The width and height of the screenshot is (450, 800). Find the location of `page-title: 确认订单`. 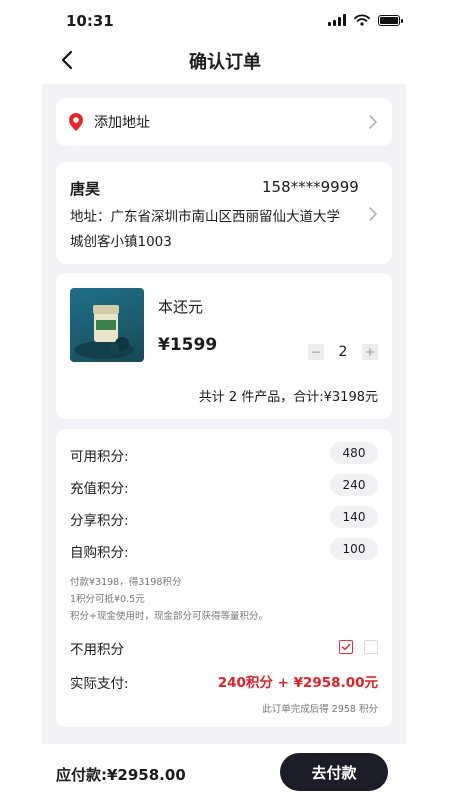

page-title: 确认订单 is located at coordinates (225, 62).